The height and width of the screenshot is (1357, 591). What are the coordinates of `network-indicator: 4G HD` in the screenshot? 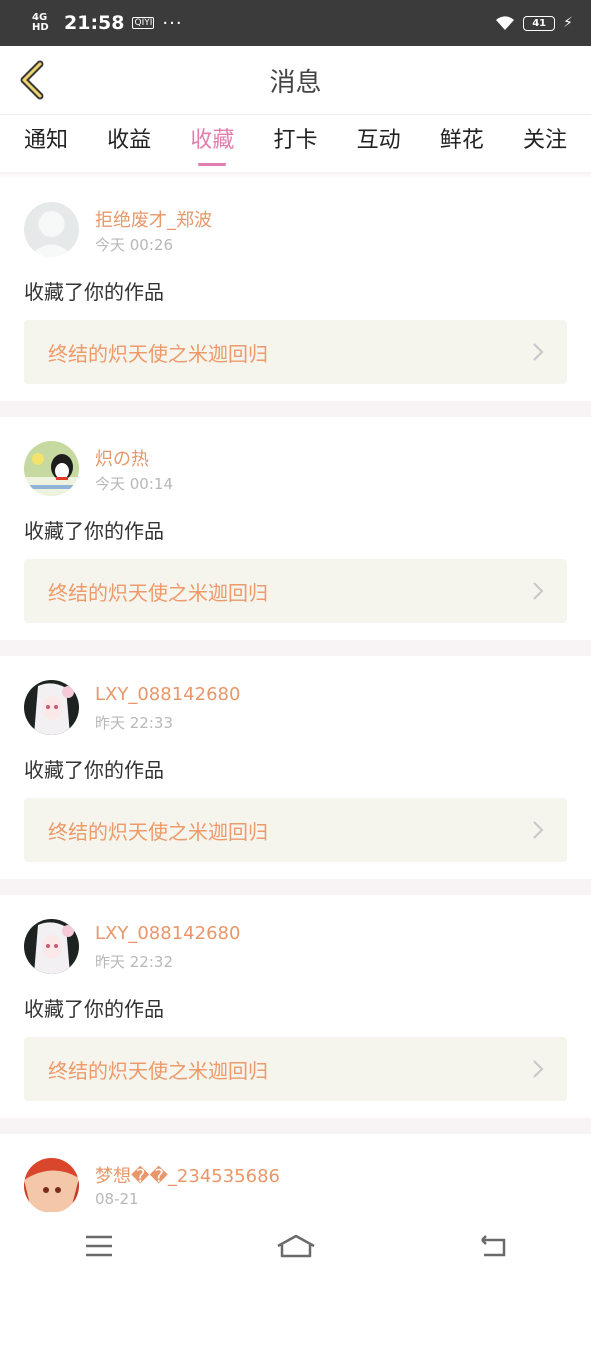 It's located at (40, 22).